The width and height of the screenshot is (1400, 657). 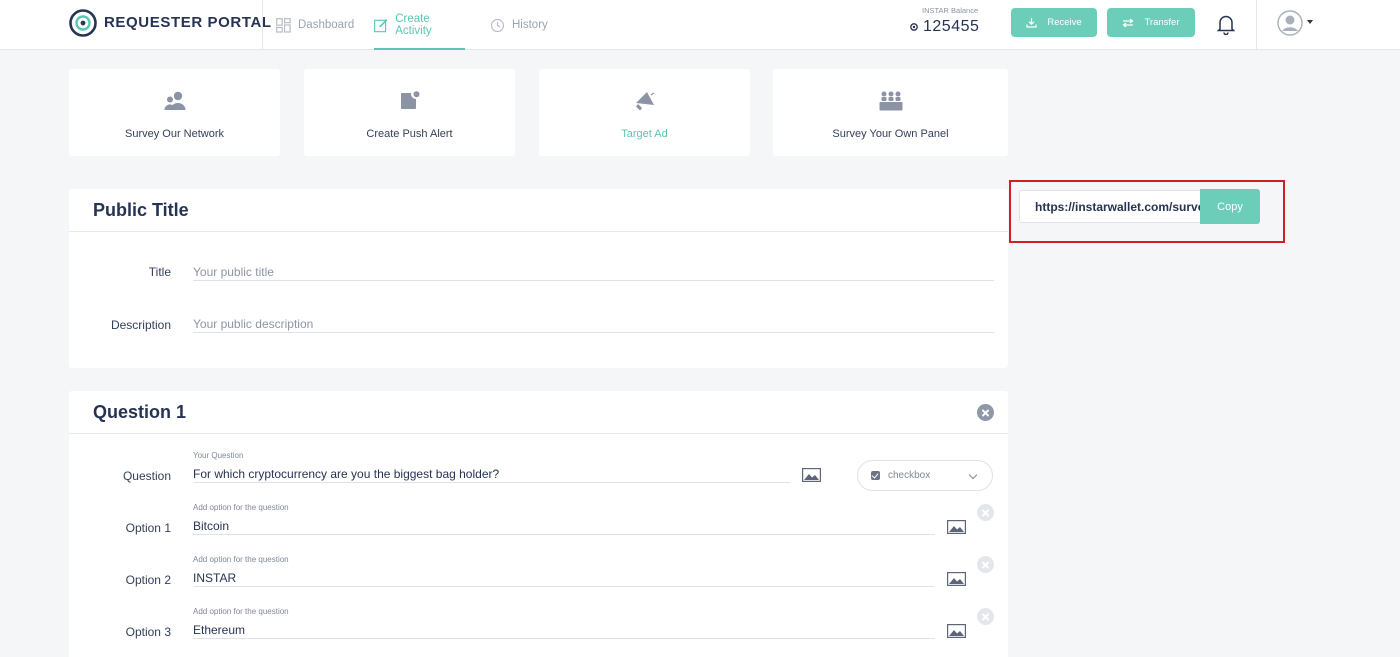 What do you see at coordinates (1290, 23) in the screenshot?
I see `avatar-icon` at bounding box center [1290, 23].